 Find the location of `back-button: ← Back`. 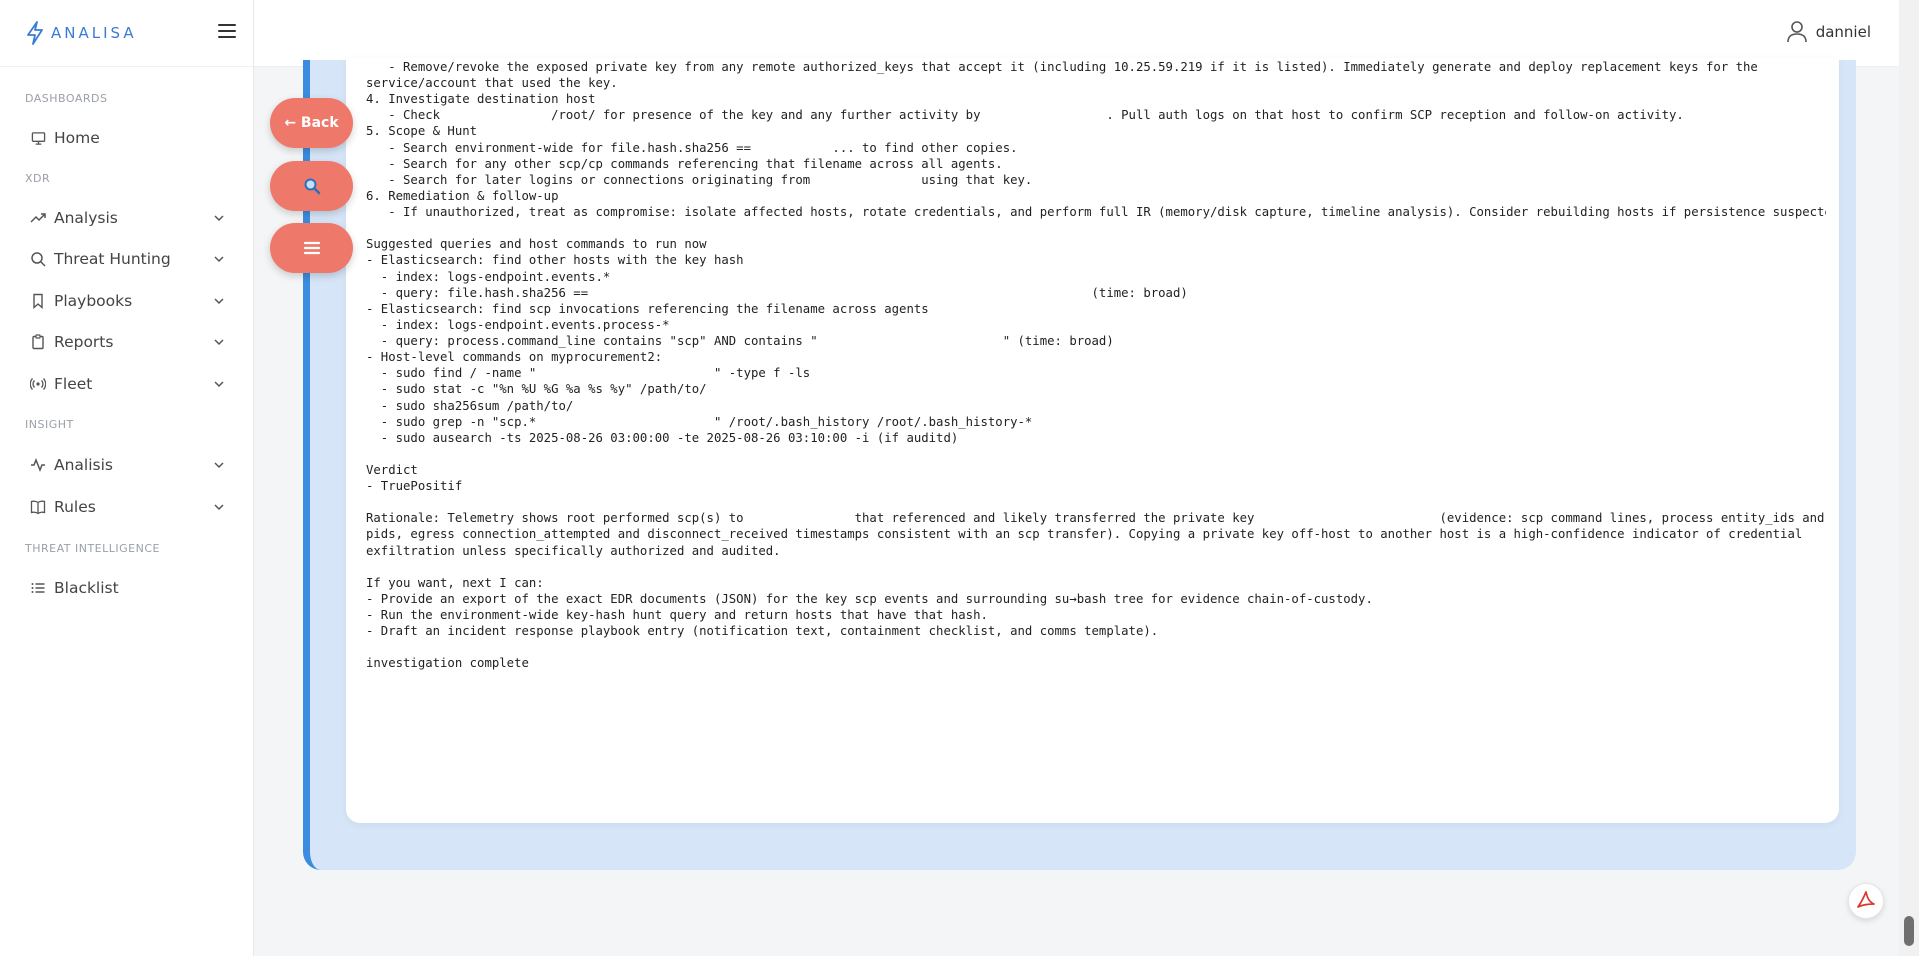

back-button: ← Back is located at coordinates (311, 123).